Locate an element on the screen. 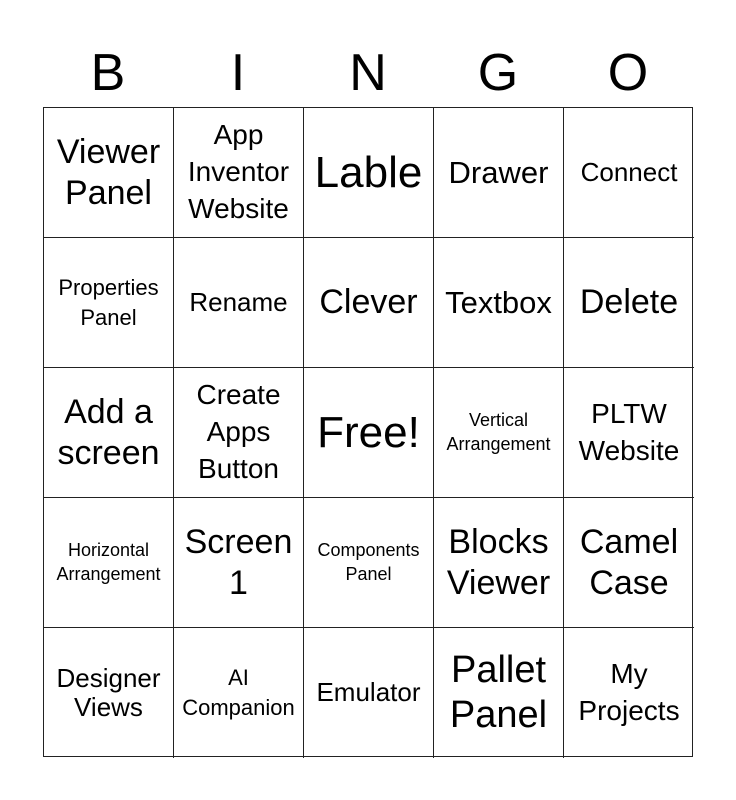 The image size is (736, 800). header-letter-n: N is located at coordinates (368, 73).